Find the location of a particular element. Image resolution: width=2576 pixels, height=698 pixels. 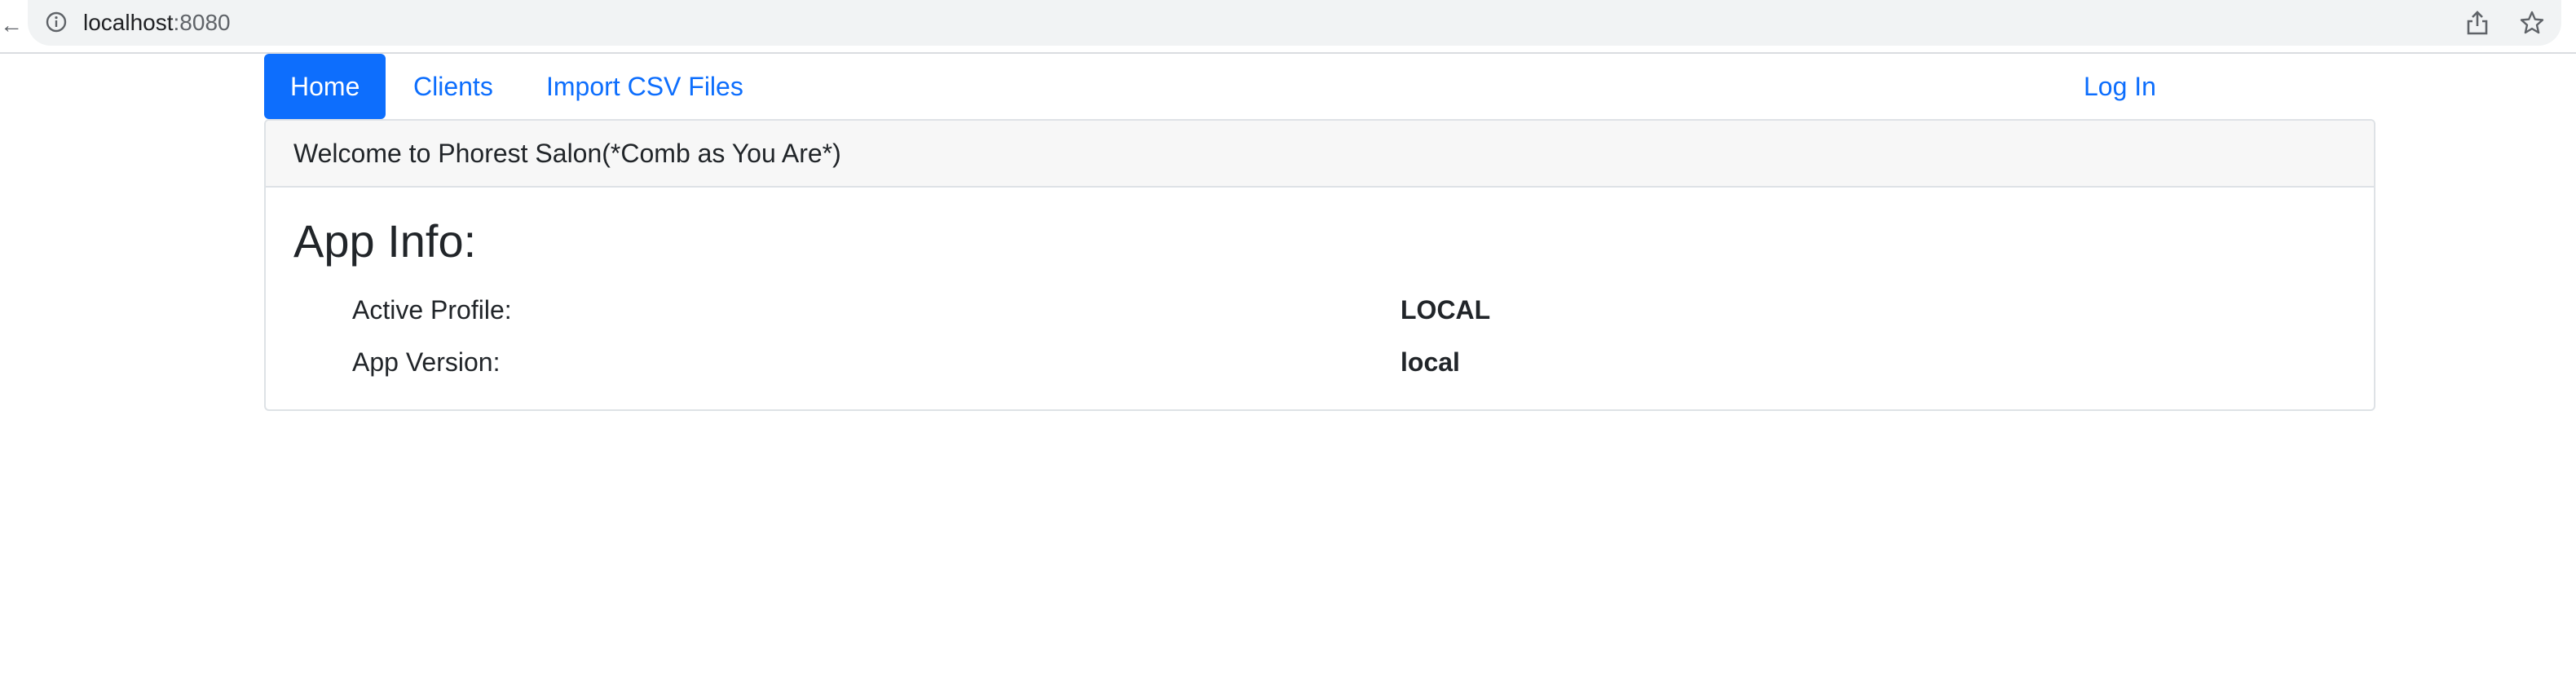

back-arrow-icon: ← is located at coordinates (11, 25).